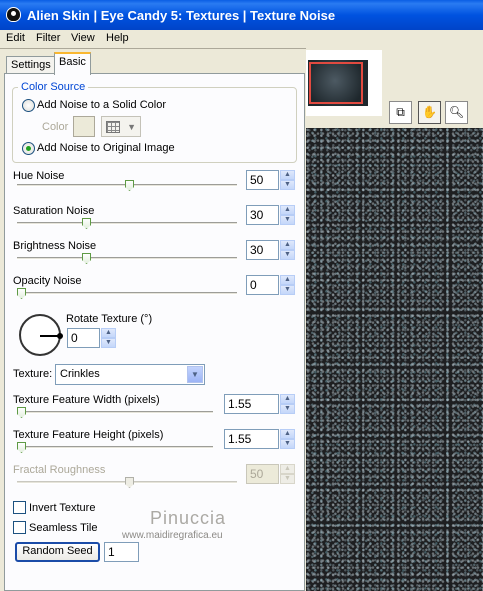 Image resolution: width=483 pixels, height=591 pixels. What do you see at coordinates (153, 48) in the screenshot?
I see `menu-divider` at bounding box center [153, 48].